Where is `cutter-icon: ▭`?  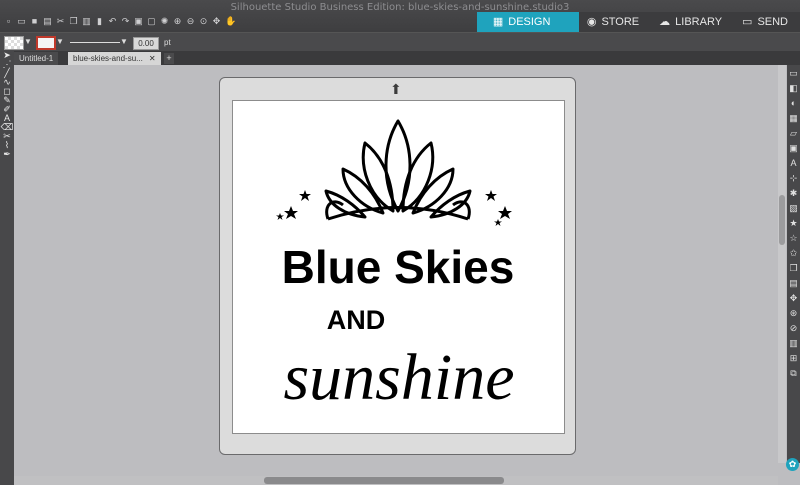 cutter-icon: ▭ is located at coordinates (747, 22).